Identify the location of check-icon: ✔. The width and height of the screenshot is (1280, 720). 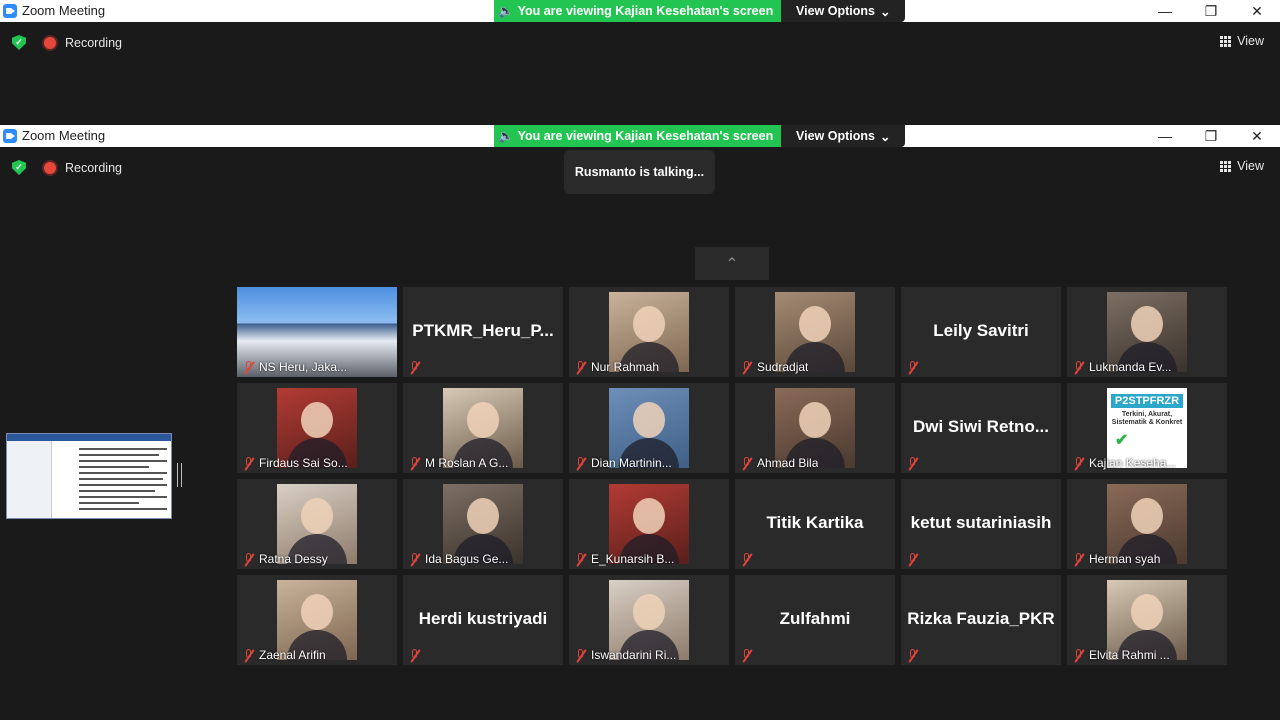
(1122, 440).